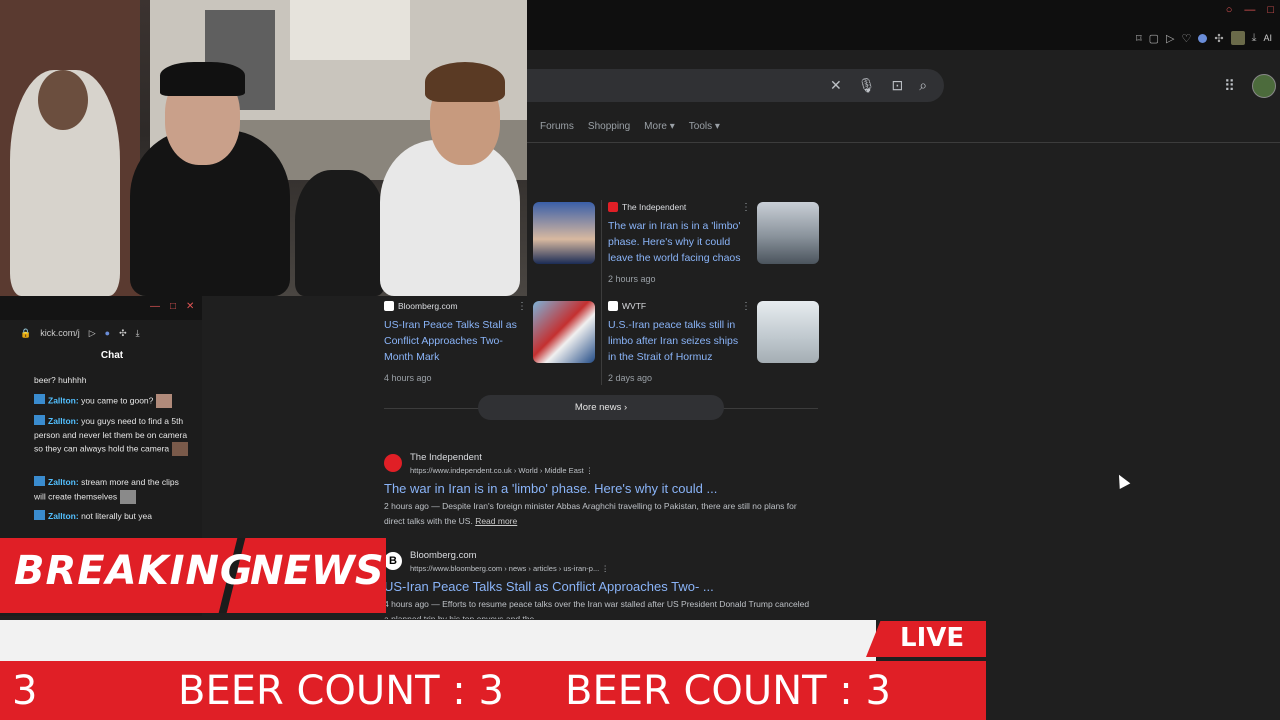  I want to click on tab-tools: Tools ▾, so click(704, 126).